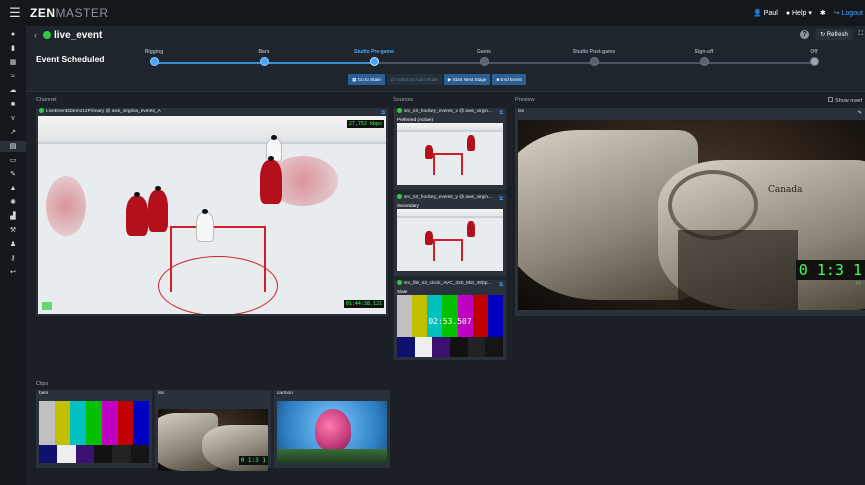 The width and height of the screenshot is (865, 485). Describe the element at coordinates (13, 244) in the screenshot. I see `users-icon: ♟` at that location.